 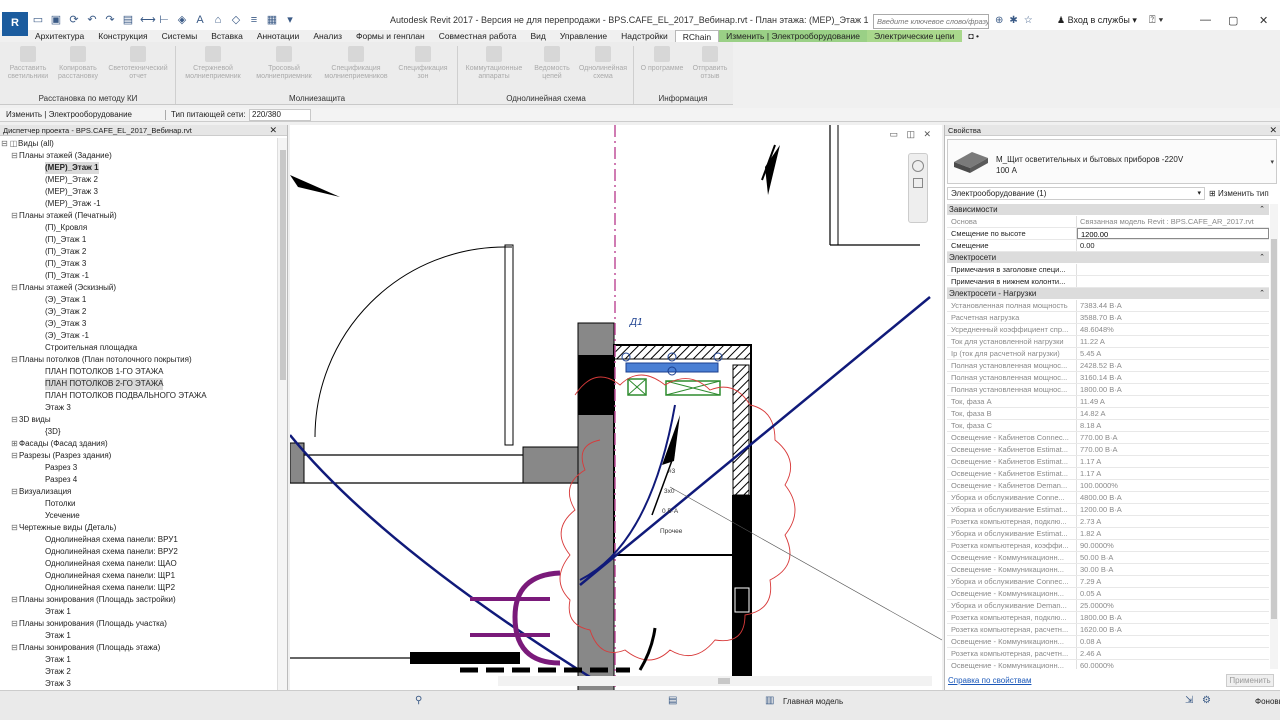 I want to click on print-icon: ▤, so click(x=128, y=20).